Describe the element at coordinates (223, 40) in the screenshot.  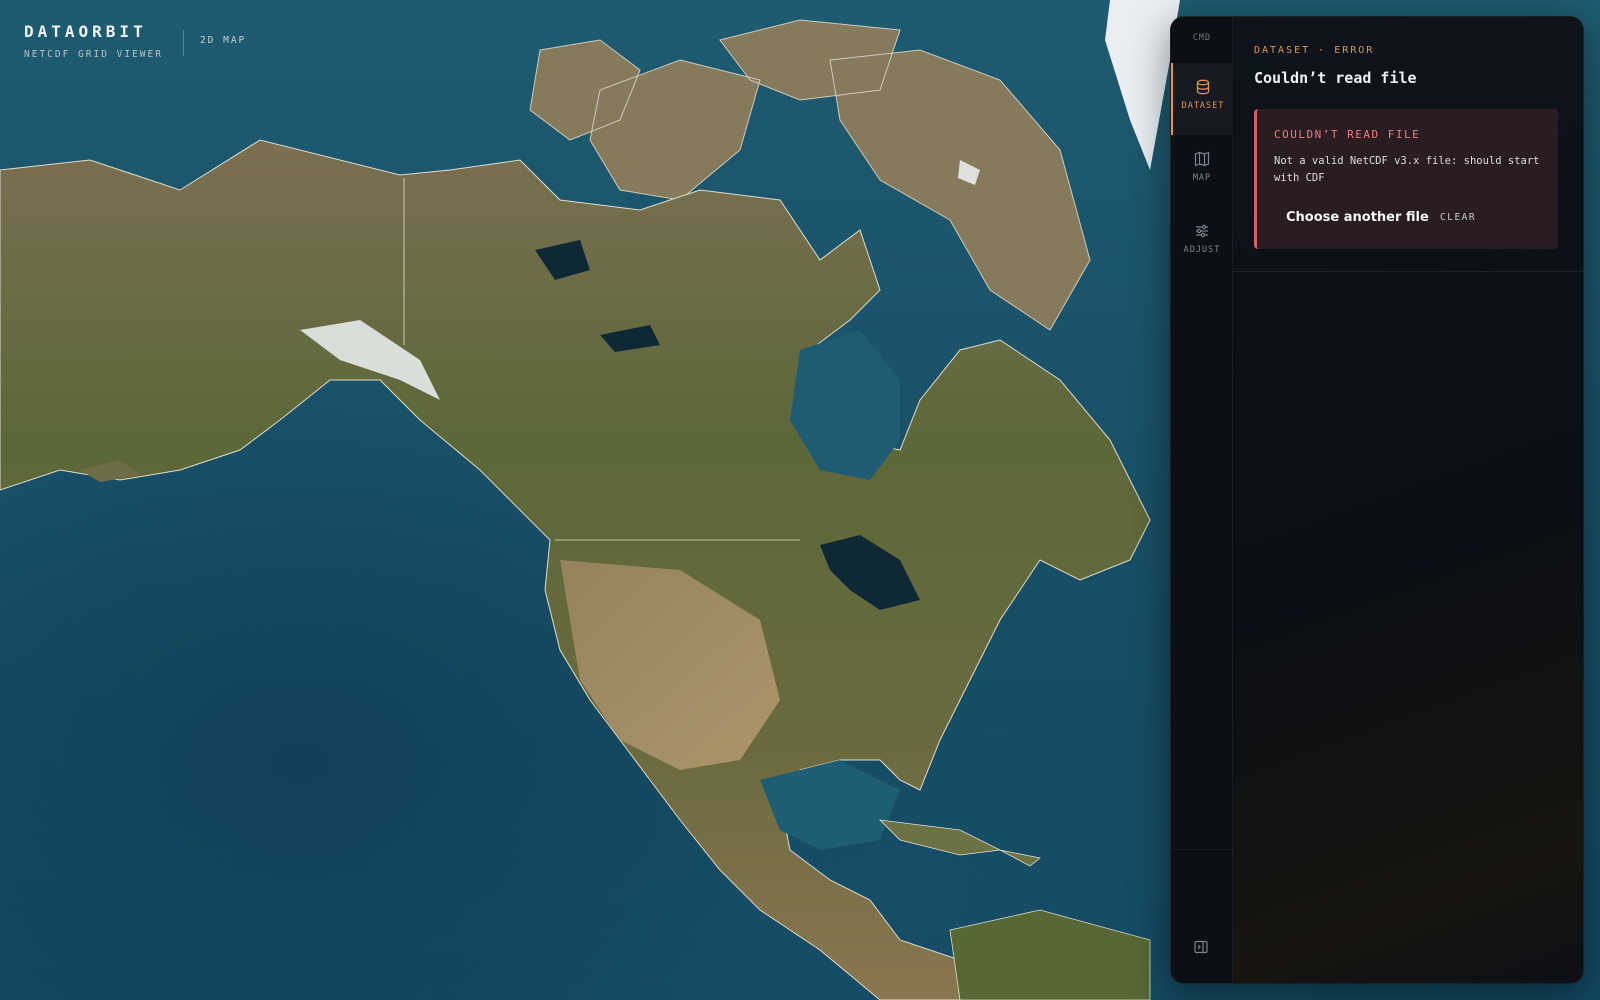
I see `view-mode-label: 2D MAP` at that location.